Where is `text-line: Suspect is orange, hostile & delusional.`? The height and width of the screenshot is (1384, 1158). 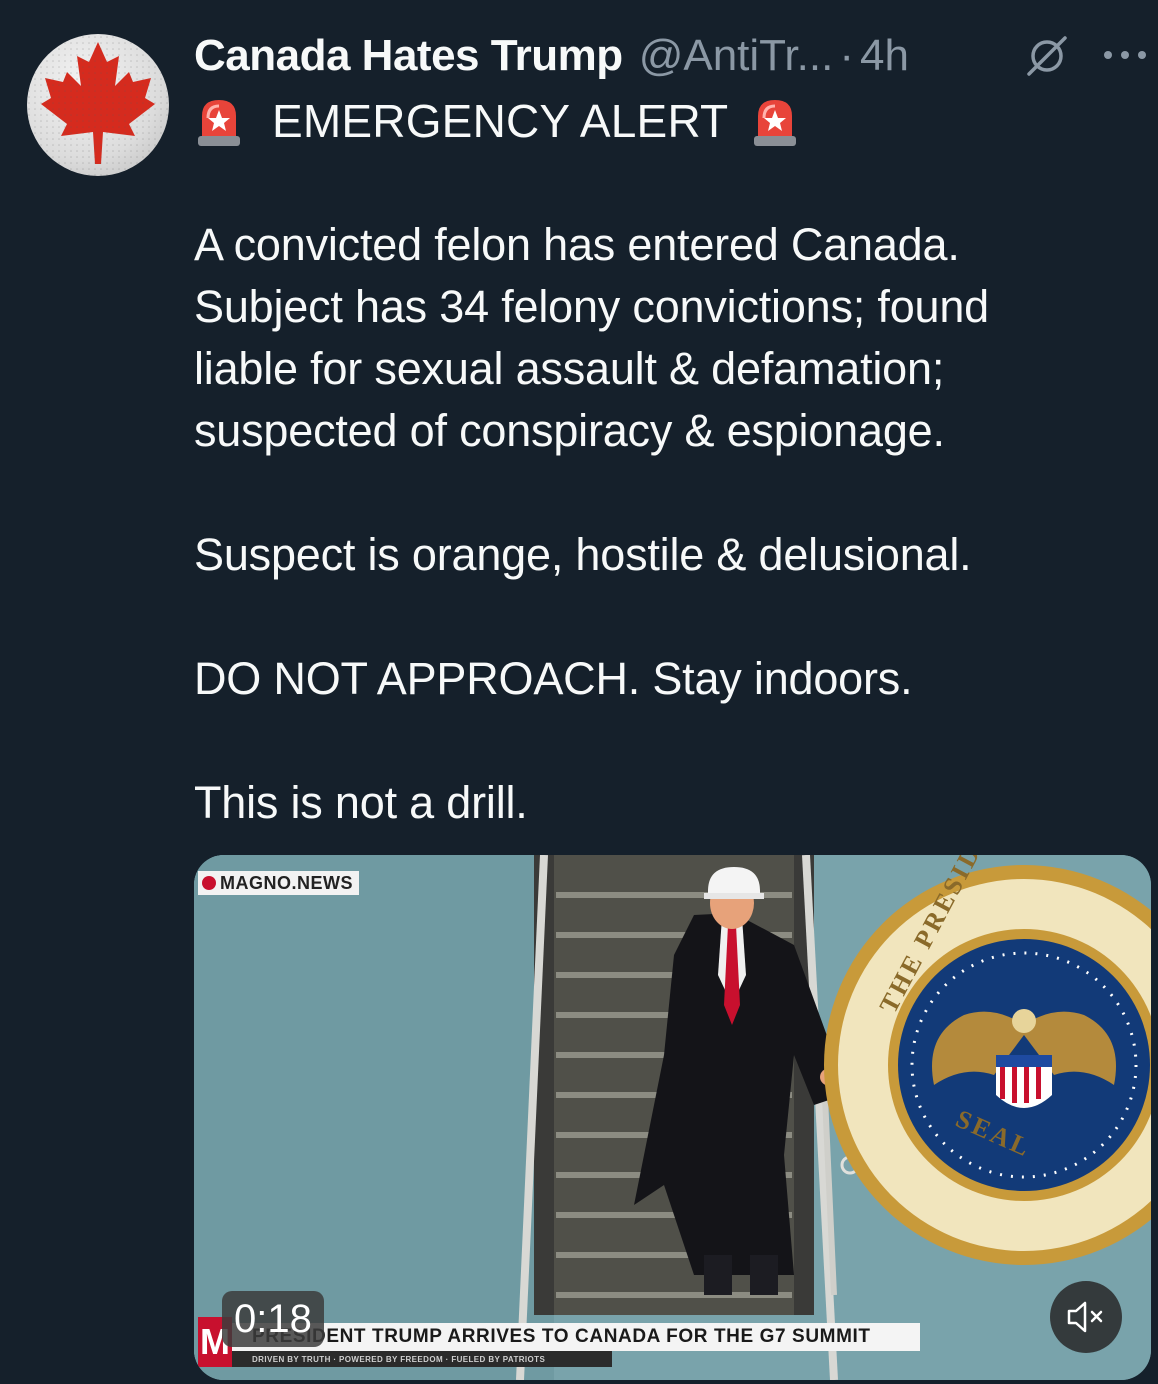
text-line: Suspect is orange, hostile & delusional. is located at coordinates (583, 554).